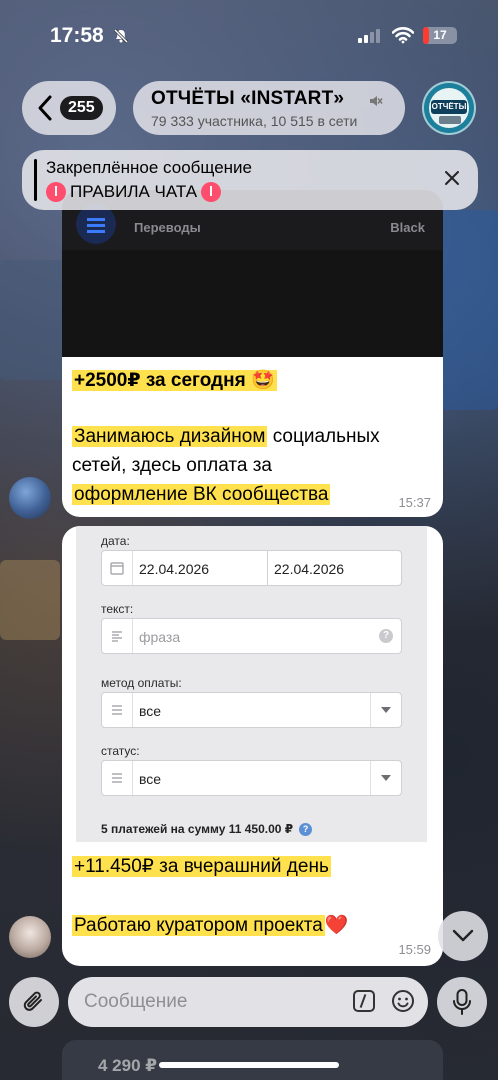 Image resolution: width=498 pixels, height=1080 pixels. I want to click on payment-method-value: все, so click(150, 711).